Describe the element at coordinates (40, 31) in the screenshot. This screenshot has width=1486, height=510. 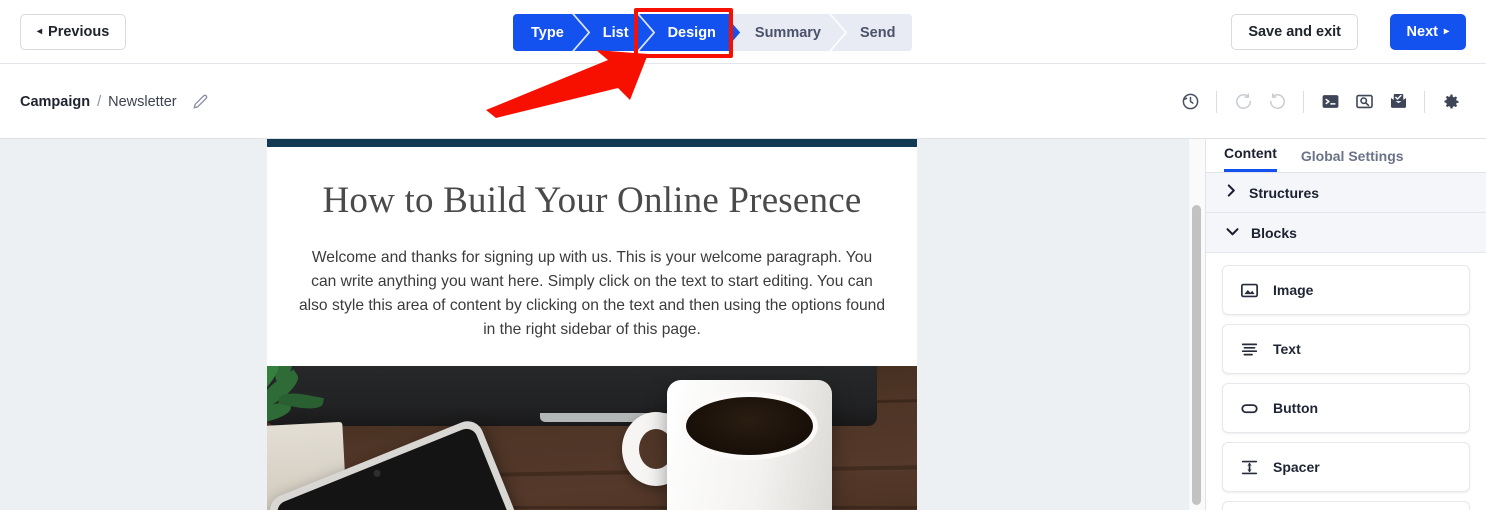
I see `chevron-left-icon: ◂` at that location.